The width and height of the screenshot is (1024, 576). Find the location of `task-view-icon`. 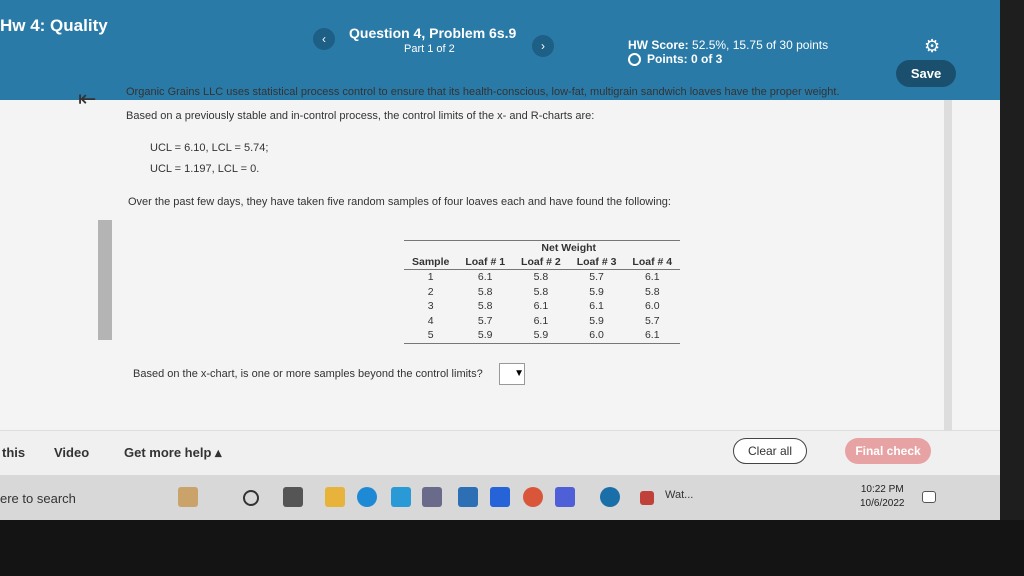

task-view-icon is located at coordinates (293, 497).